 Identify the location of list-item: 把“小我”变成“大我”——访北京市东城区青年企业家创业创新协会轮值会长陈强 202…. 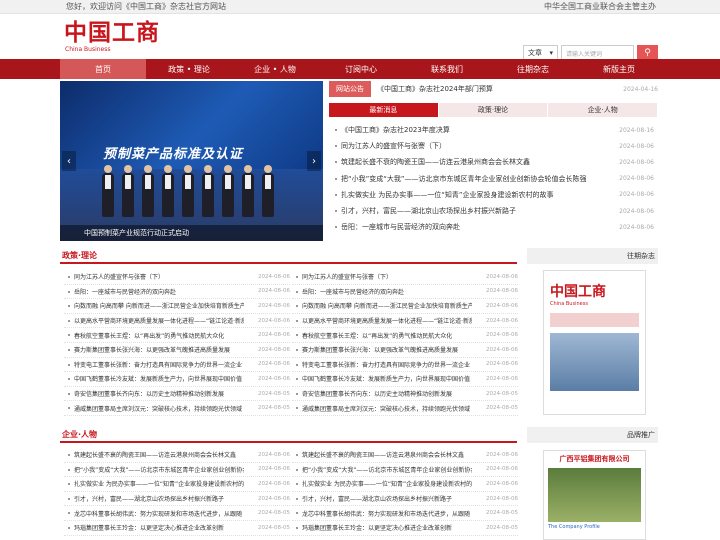
(493, 179).